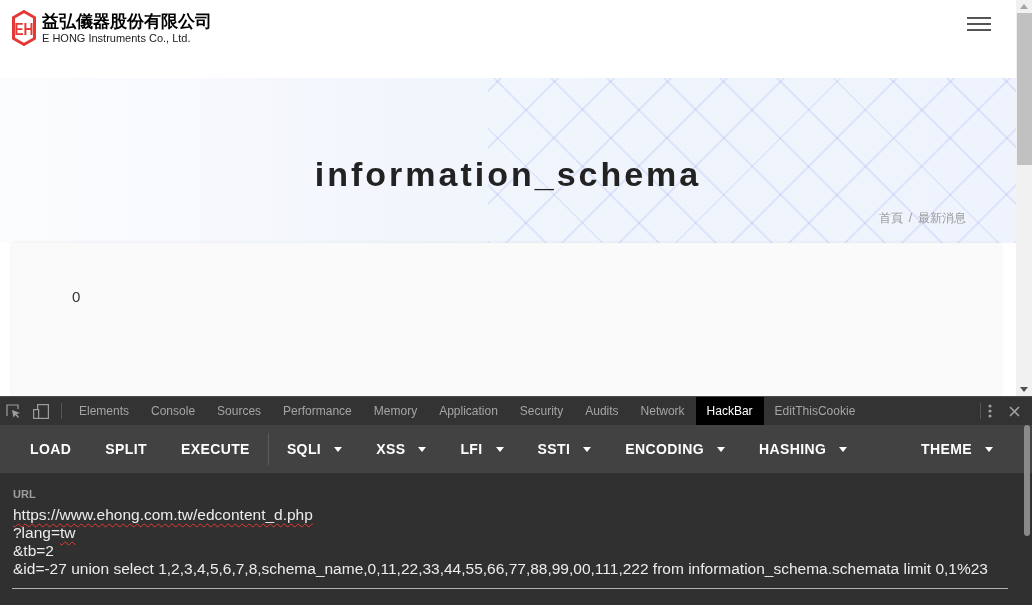  What do you see at coordinates (803, 449) in the screenshot?
I see `menu-button: HASHING` at bounding box center [803, 449].